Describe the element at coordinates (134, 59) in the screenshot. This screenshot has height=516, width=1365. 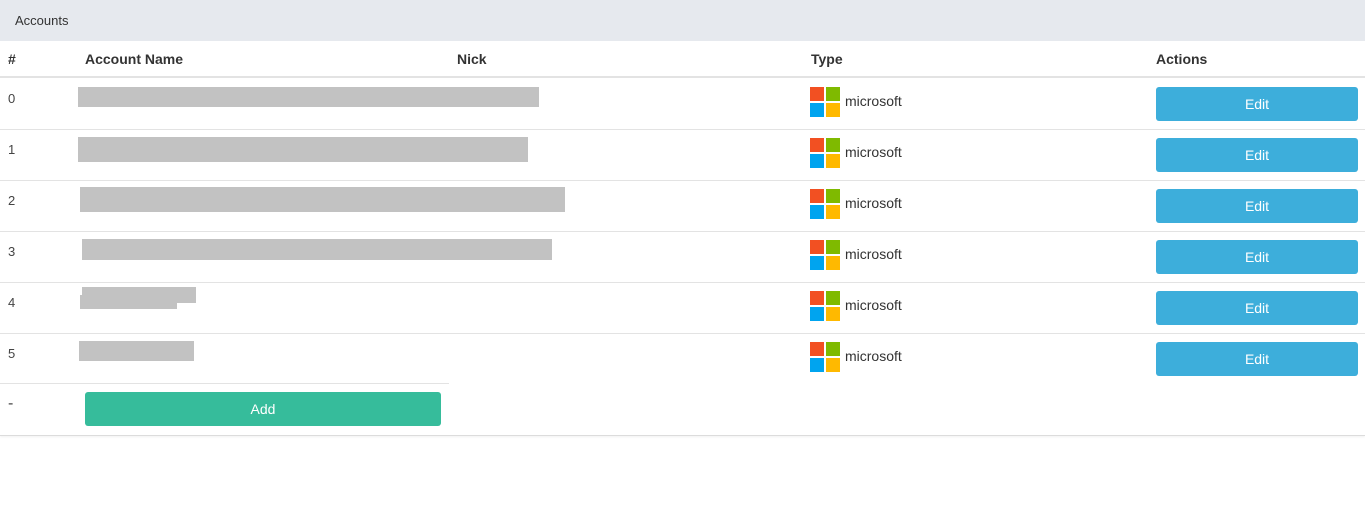
I see `column-header-account-name: Account Name` at that location.